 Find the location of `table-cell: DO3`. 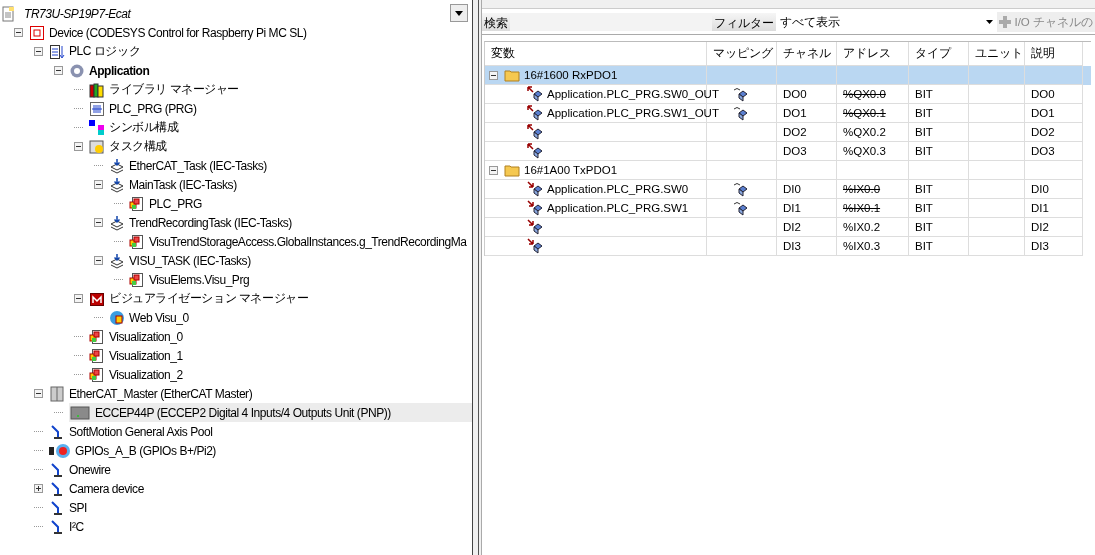

table-cell: DO3 is located at coordinates (807, 151).